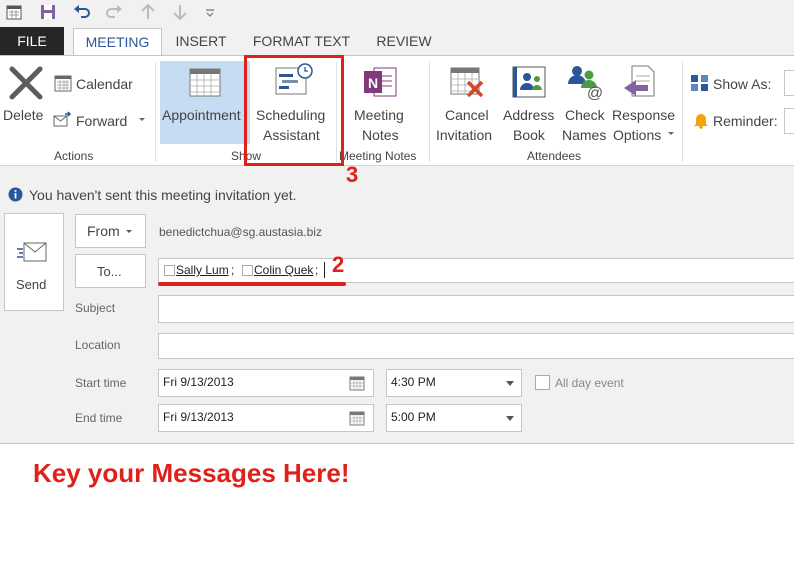 Image resolution: width=794 pixels, height=576 pixels. I want to click on check-names-button, so click(585, 102).